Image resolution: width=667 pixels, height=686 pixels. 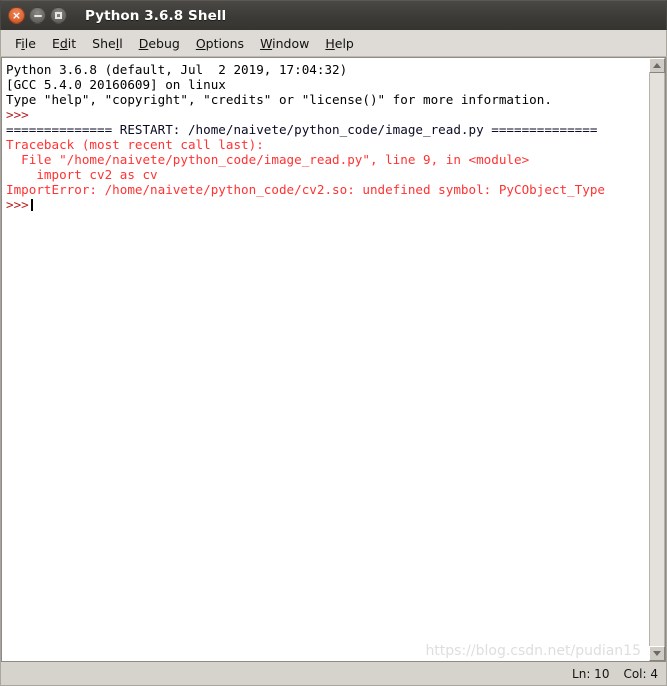 What do you see at coordinates (344, 43) in the screenshot?
I see `menu-label-post: elp` at bounding box center [344, 43].